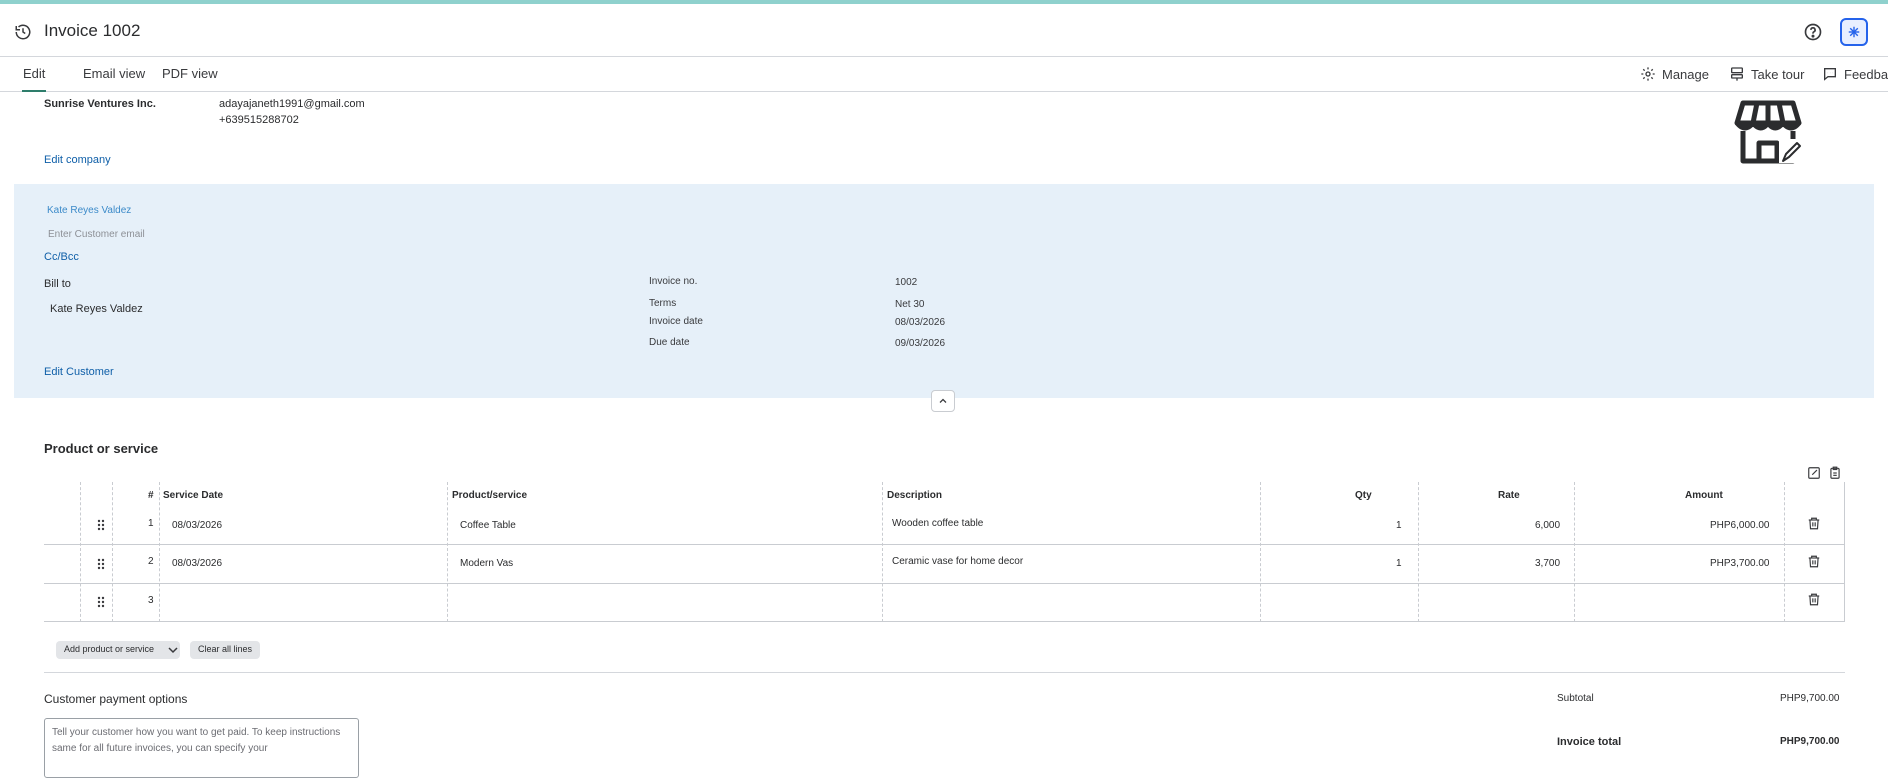  What do you see at coordinates (1810, 698) in the screenshot?
I see `subtotal-value: PHP9,700.00` at bounding box center [1810, 698].